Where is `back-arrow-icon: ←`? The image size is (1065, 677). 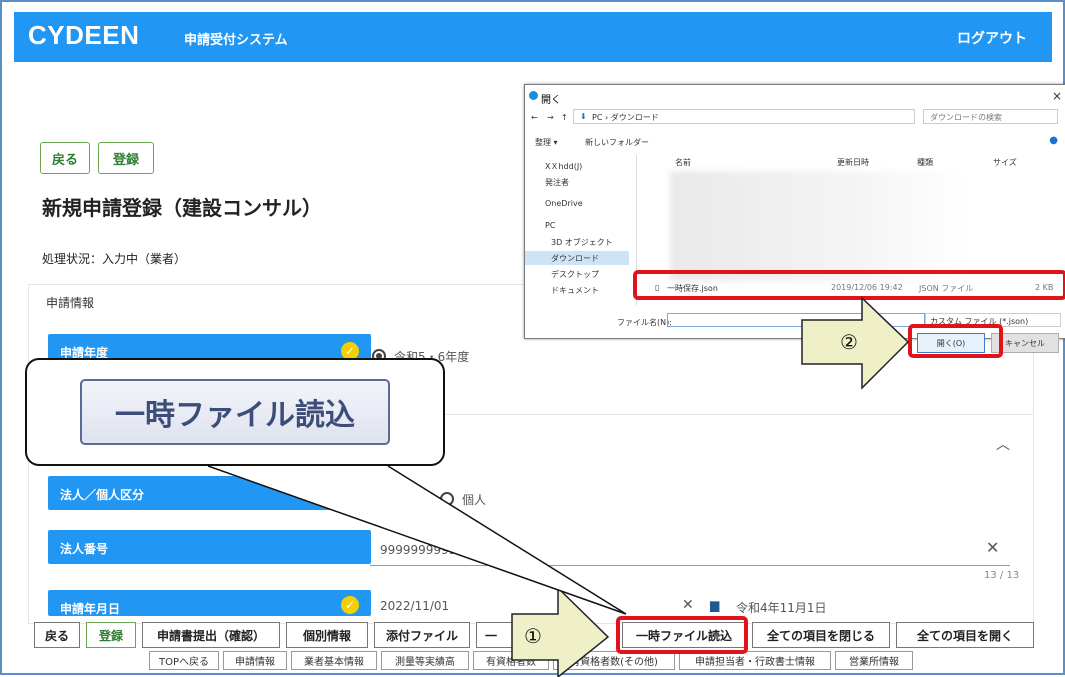 back-arrow-icon: ← is located at coordinates (534, 117).